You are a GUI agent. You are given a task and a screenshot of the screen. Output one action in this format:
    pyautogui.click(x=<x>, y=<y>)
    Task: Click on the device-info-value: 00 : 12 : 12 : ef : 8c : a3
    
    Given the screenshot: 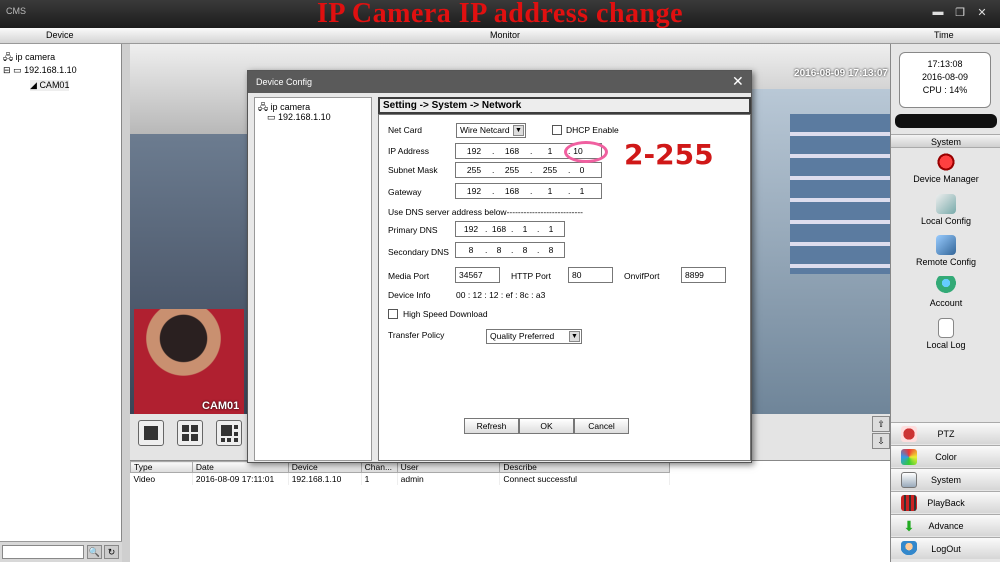 What is the action you would take?
    pyautogui.click(x=501, y=295)
    